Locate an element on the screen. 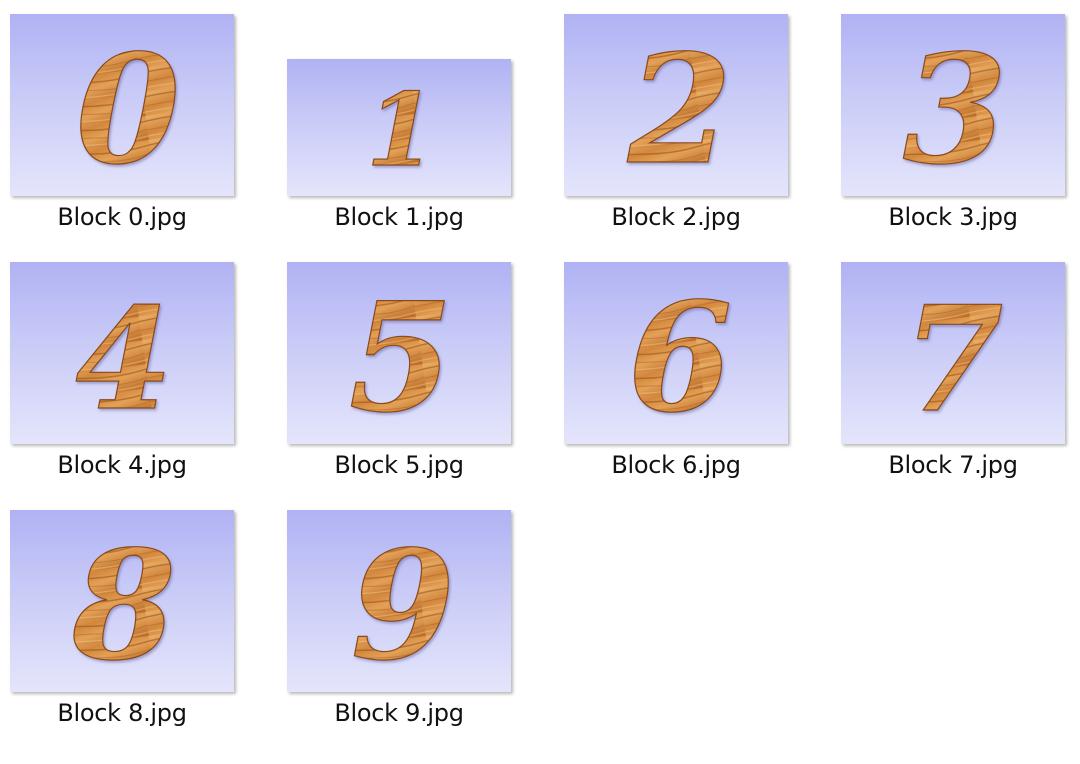  file-item-block-0: 0 Block 0.jpg is located at coordinates (118, 120).